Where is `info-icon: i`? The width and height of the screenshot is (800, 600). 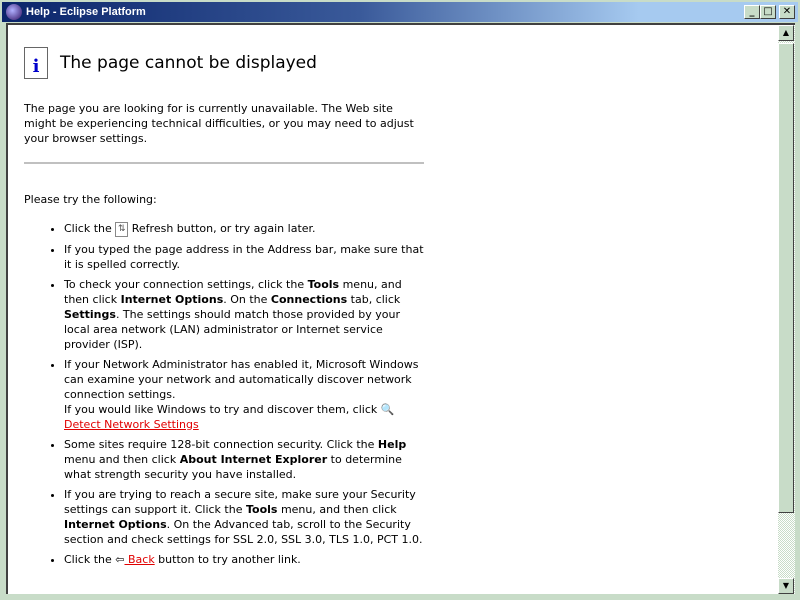
info-icon: i is located at coordinates (36, 63).